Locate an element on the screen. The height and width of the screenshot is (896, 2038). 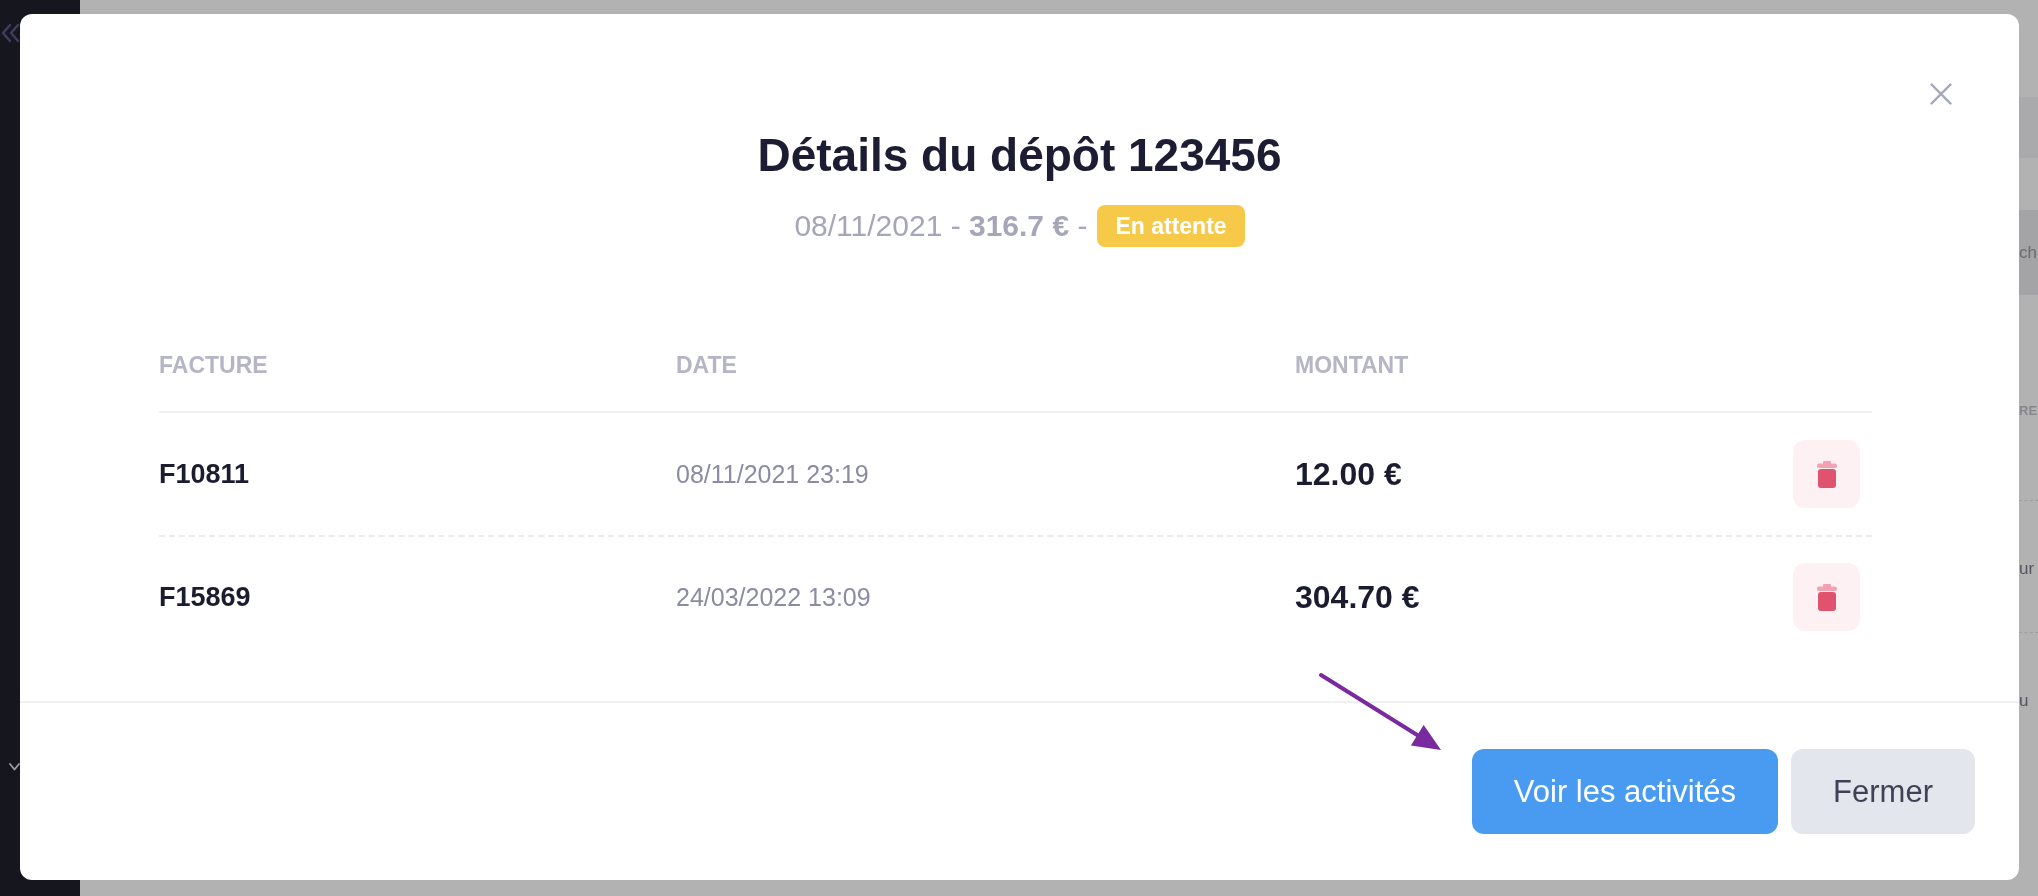
close-button is located at coordinates (1941, 94).